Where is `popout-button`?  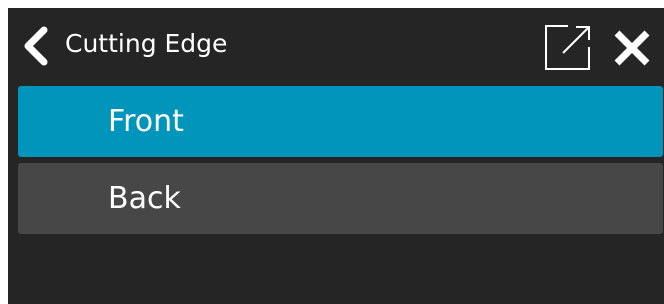
popout-button is located at coordinates (568, 47).